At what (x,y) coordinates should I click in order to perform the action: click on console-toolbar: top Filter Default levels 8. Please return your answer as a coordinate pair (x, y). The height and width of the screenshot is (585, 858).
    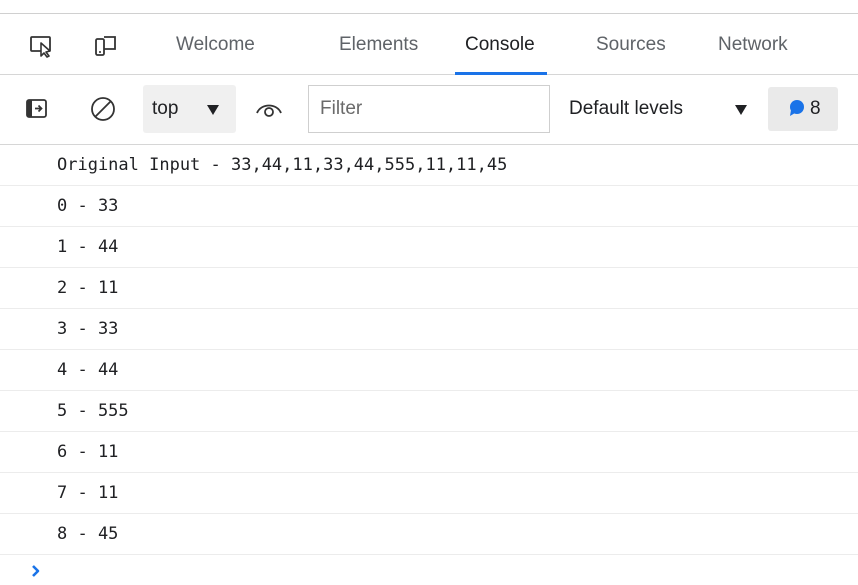
    Looking at the image, I should click on (429, 110).